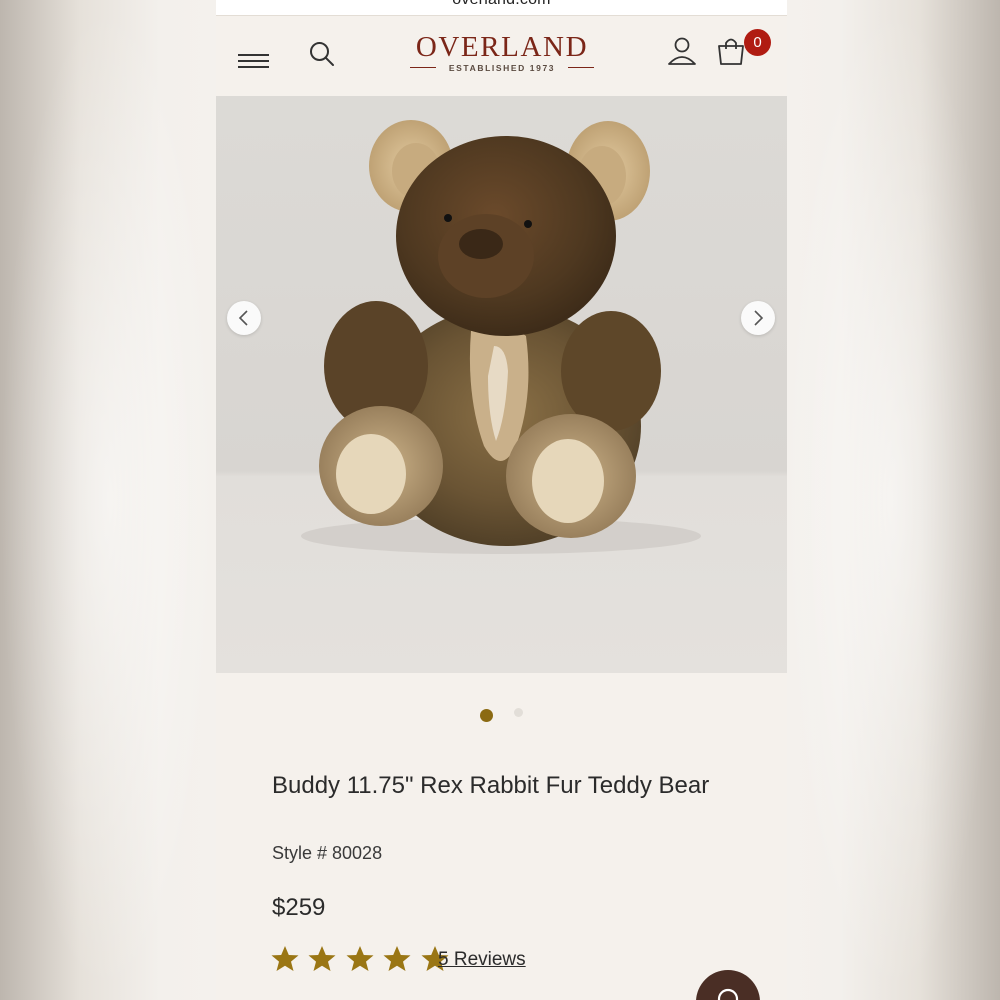 The width and height of the screenshot is (1000, 1000). I want to click on gallery-prev-button, so click(244, 318).